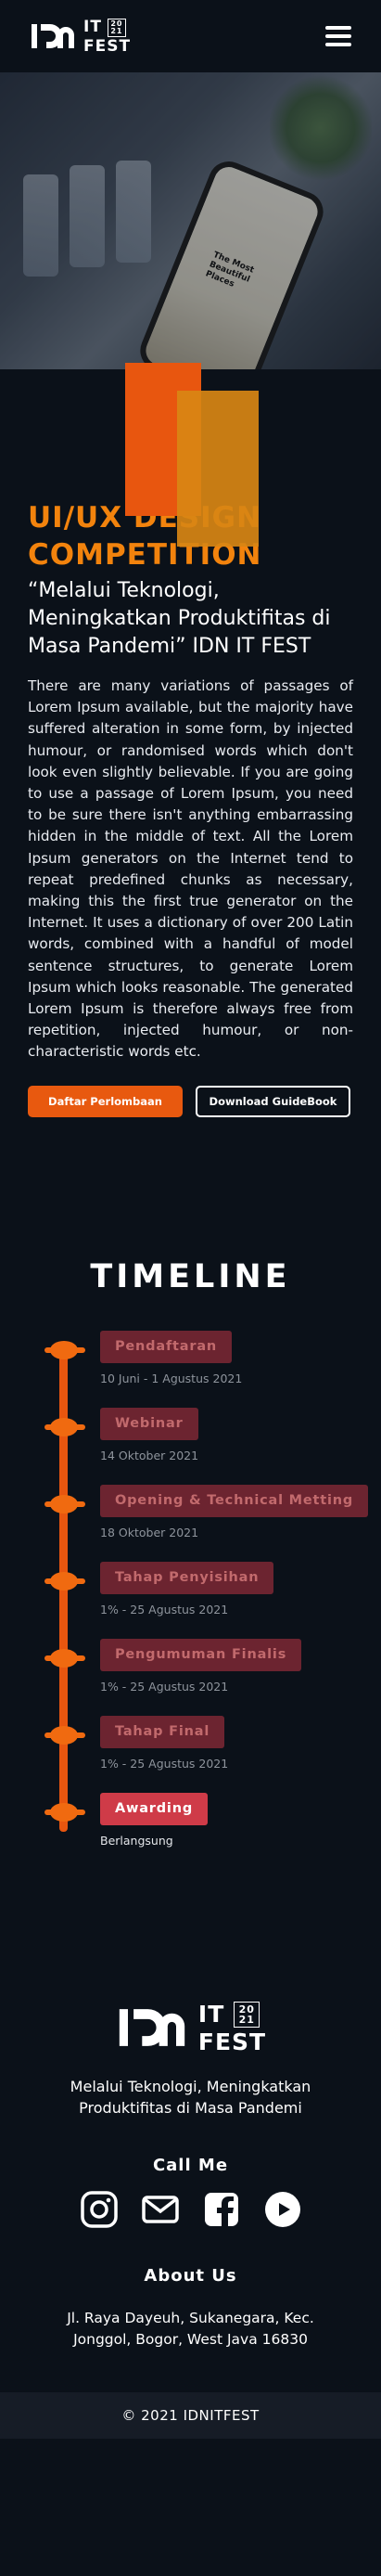 This screenshot has width=381, height=2576. Describe the element at coordinates (230, 270) in the screenshot. I see `phone-screen-text: The Most Beautiful Places` at that location.